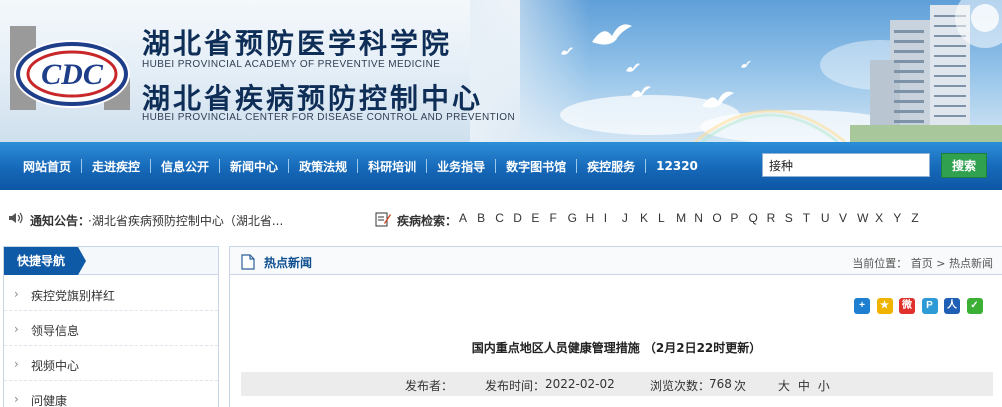 This screenshot has width=1002, height=407. What do you see at coordinates (515, 386) in the screenshot?
I see `publish-time-label: 发布时间：` at bounding box center [515, 386].